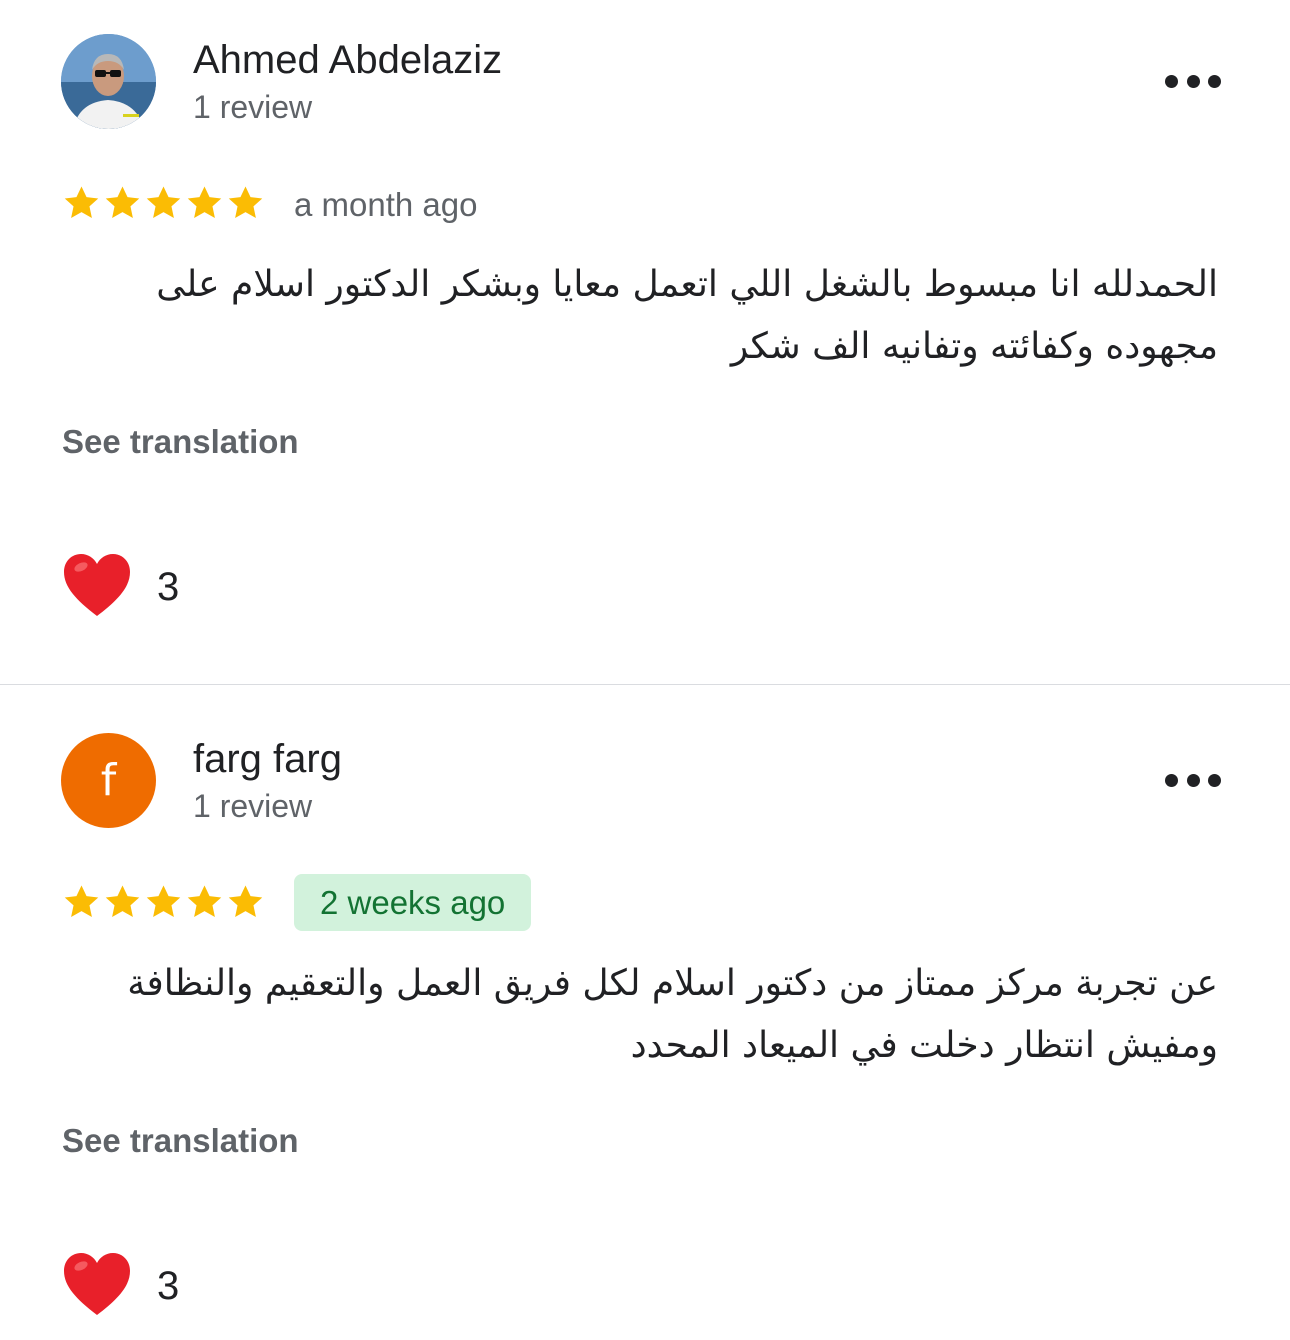 The width and height of the screenshot is (1290, 1340). I want to click on review-time-badge: 2 weeks ago, so click(413, 902).